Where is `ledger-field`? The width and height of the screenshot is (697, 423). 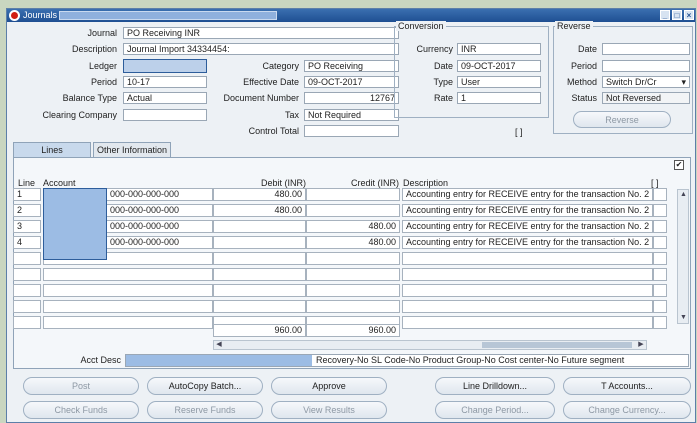
ledger-field is located at coordinates (165, 66).